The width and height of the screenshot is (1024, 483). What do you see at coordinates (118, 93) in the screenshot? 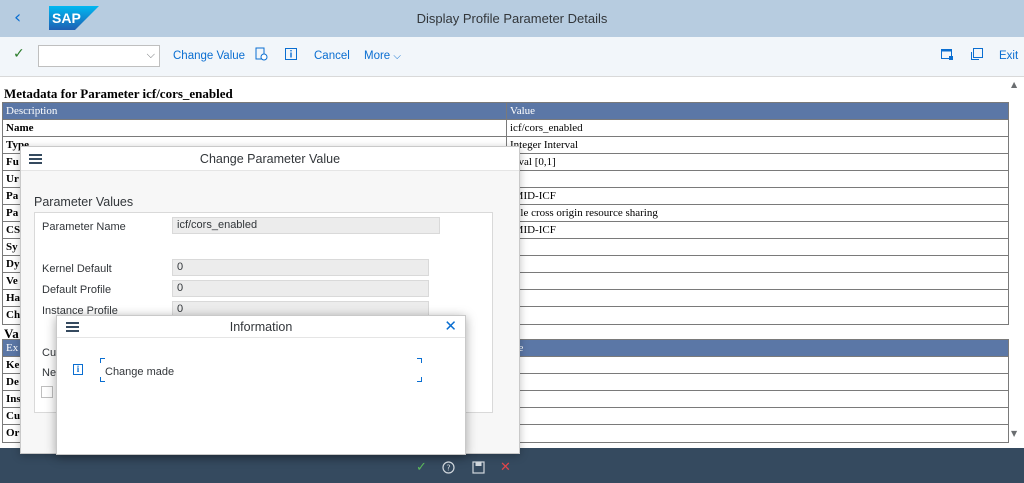
I see `metadata-title: Metadata for Parameter icf/cors_enabled` at bounding box center [118, 93].